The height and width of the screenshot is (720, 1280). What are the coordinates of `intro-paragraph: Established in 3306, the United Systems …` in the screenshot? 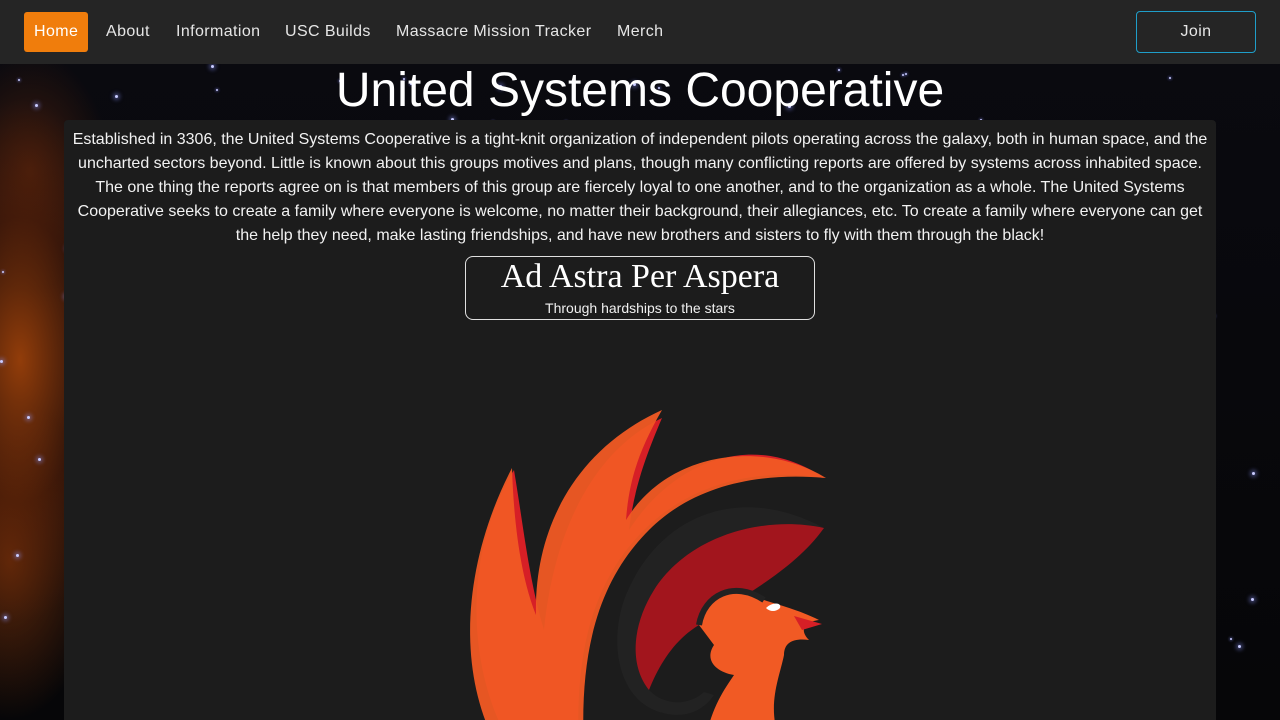 It's located at (640, 187).